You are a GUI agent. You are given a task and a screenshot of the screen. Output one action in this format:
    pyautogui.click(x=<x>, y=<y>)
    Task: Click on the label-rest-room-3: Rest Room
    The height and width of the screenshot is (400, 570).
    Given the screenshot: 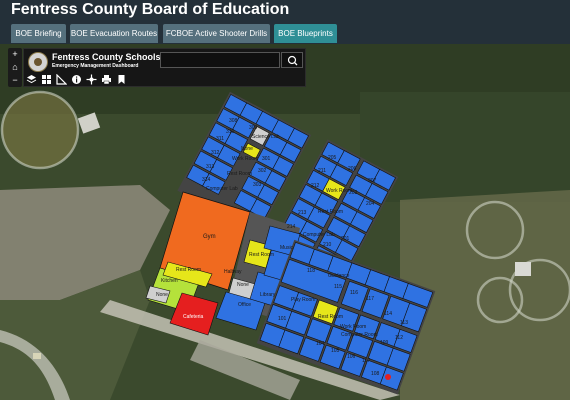 What is the action you would take?
    pyautogui.click(x=239, y=174)
    